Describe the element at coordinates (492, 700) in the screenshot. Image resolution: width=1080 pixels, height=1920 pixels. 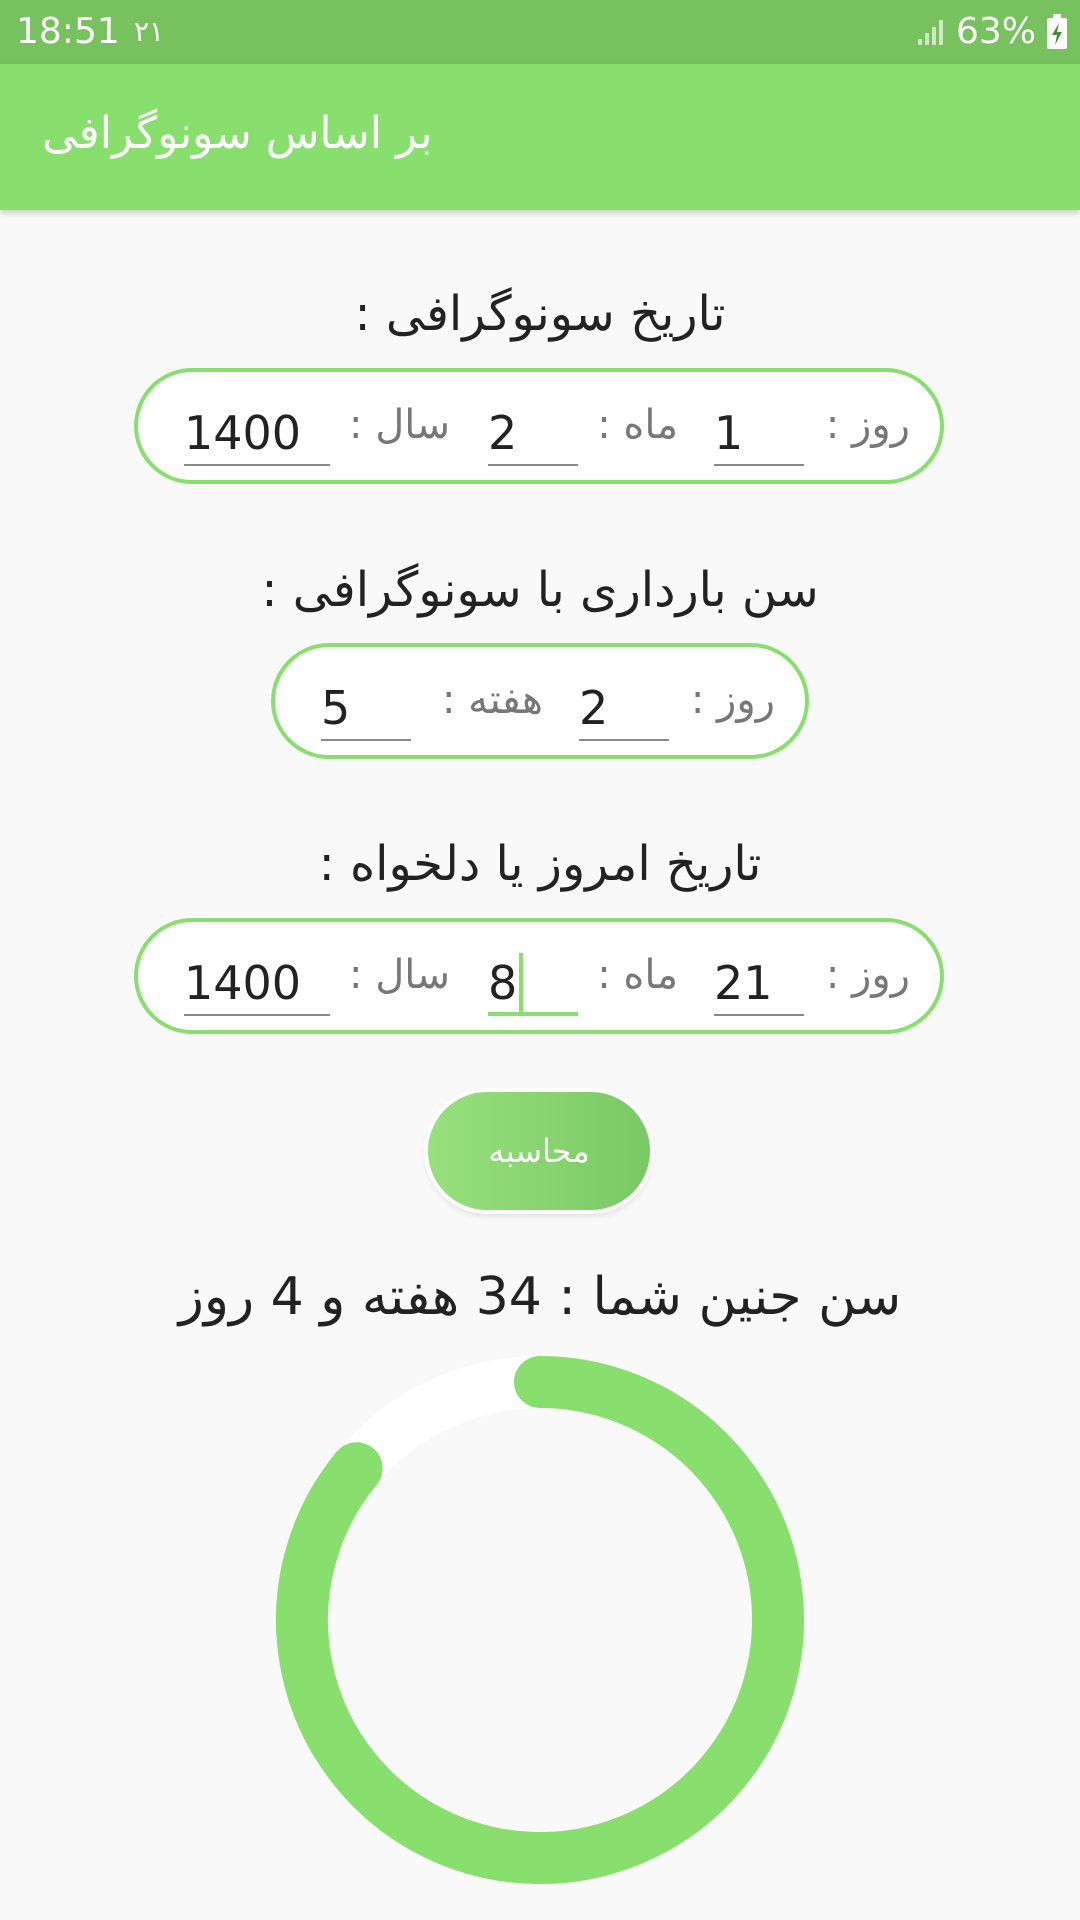
I see `gestational-week-label: هفته :` at that location.